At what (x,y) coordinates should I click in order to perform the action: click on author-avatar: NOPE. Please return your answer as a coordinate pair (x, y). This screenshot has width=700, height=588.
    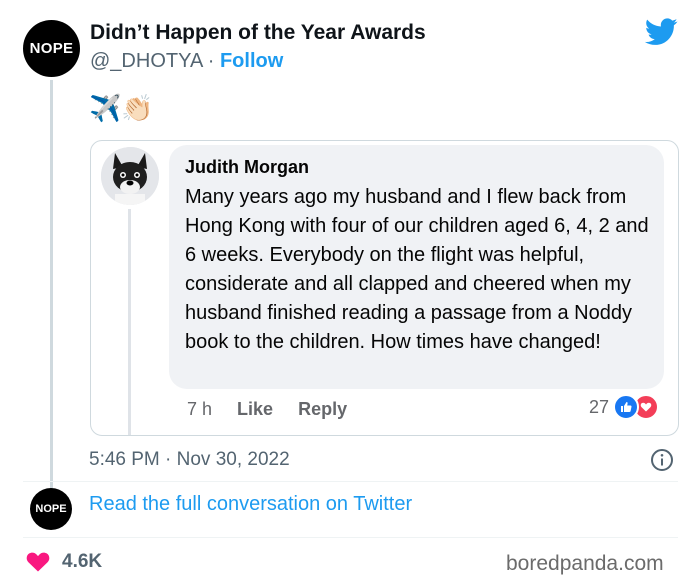
    Looking at the image, I should click on (51, 48).